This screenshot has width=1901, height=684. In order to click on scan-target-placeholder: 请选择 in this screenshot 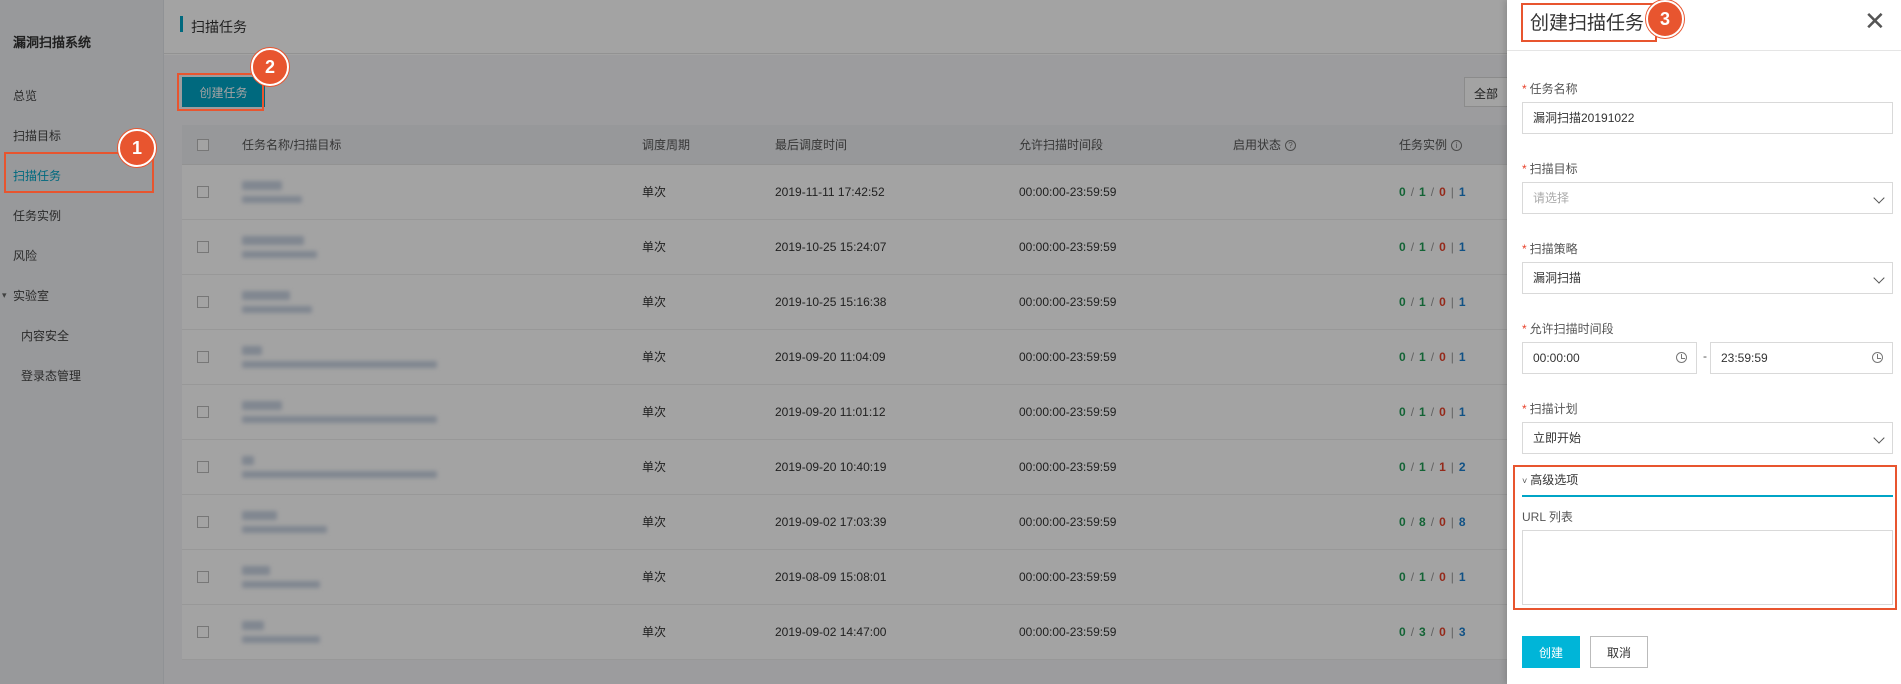, I will do `click(1551, 198)`.